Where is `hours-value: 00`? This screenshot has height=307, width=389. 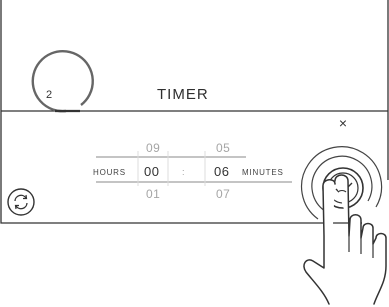
hours-value: 00 is located at coordinates (151, 171).